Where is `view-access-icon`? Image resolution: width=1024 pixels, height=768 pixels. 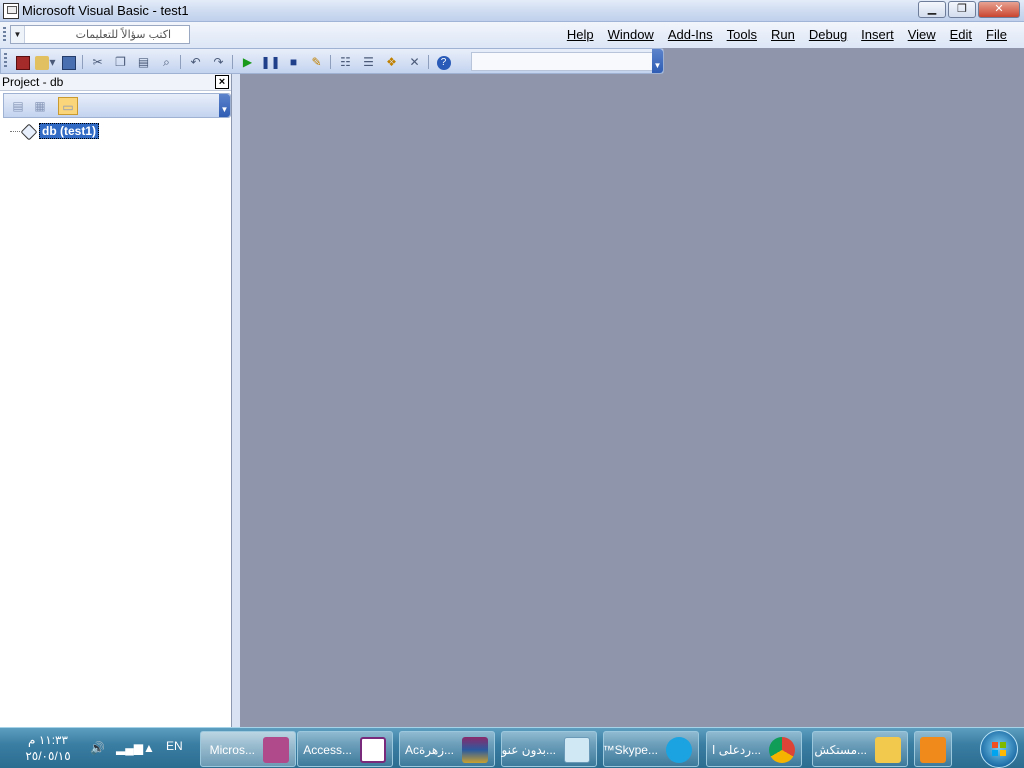 view-access-icon is located at coordinates (22, 62).